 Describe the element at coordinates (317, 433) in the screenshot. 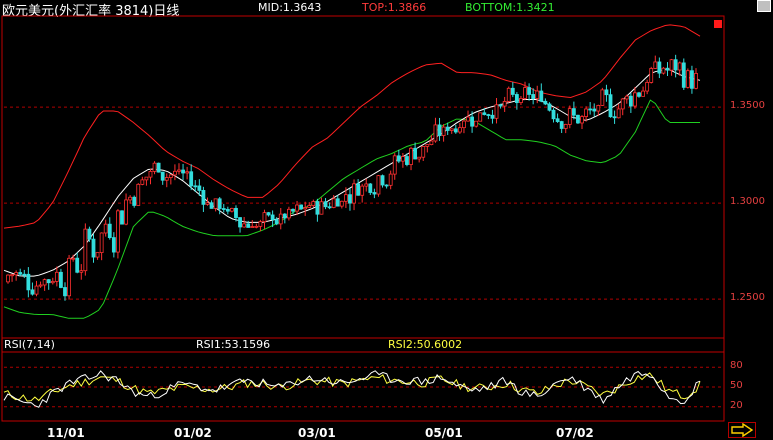

I see `date-tick-label: 03/01` at that location.